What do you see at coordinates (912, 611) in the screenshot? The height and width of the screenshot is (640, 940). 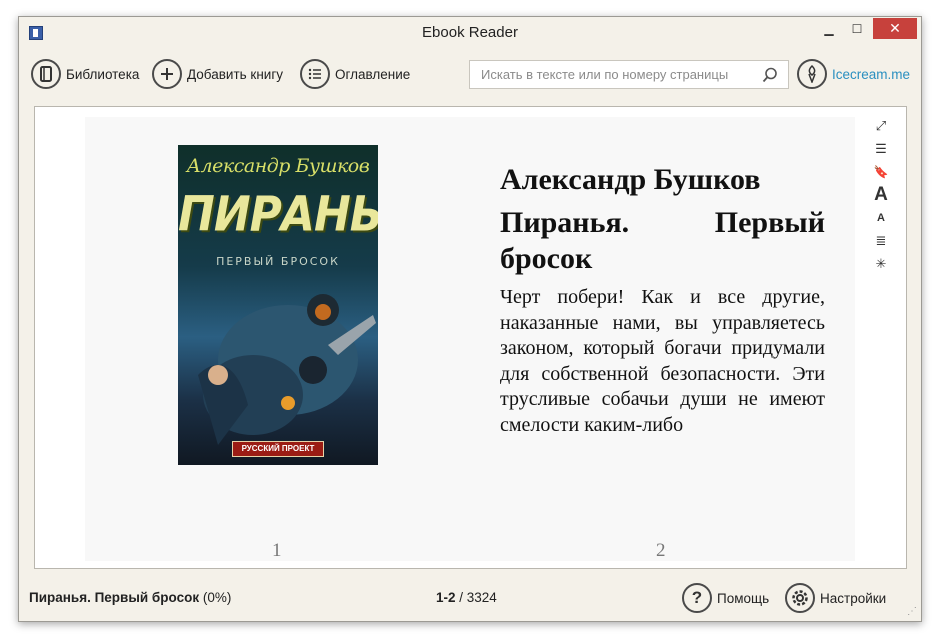 I see `resize-grip-icon: ⋰` at bounding box center [912, 611].